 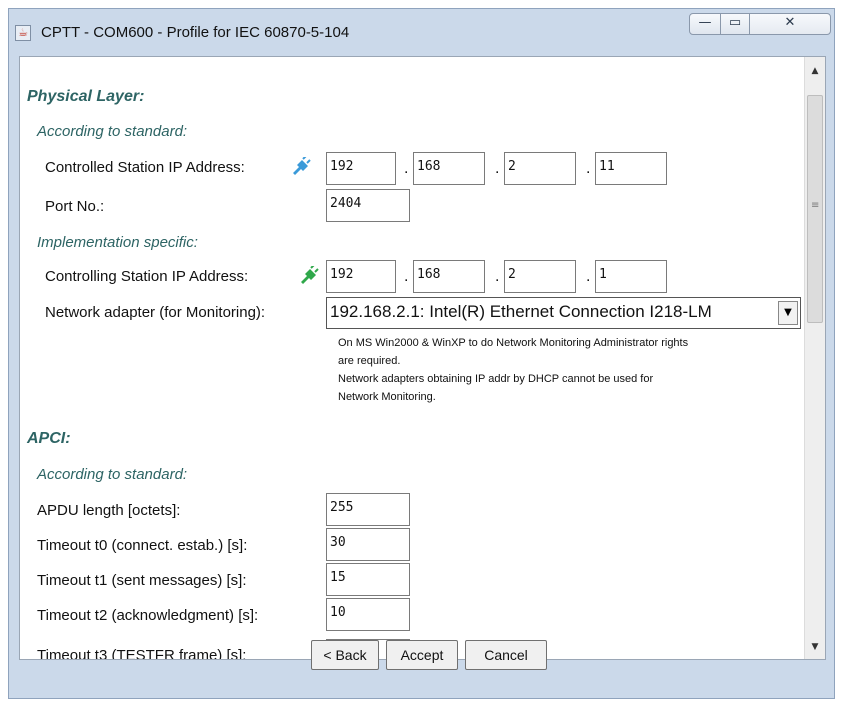 I want to click on controlling-ip-octet-4: 1, so click(x=631, y=276).